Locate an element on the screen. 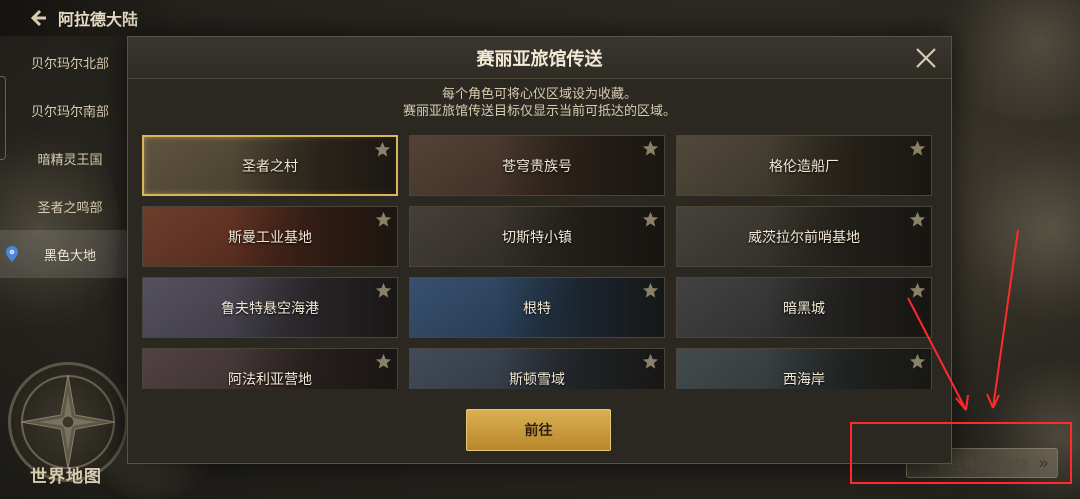  destination-card: 苍穹贵族号 is located at coordinates (537, 165).